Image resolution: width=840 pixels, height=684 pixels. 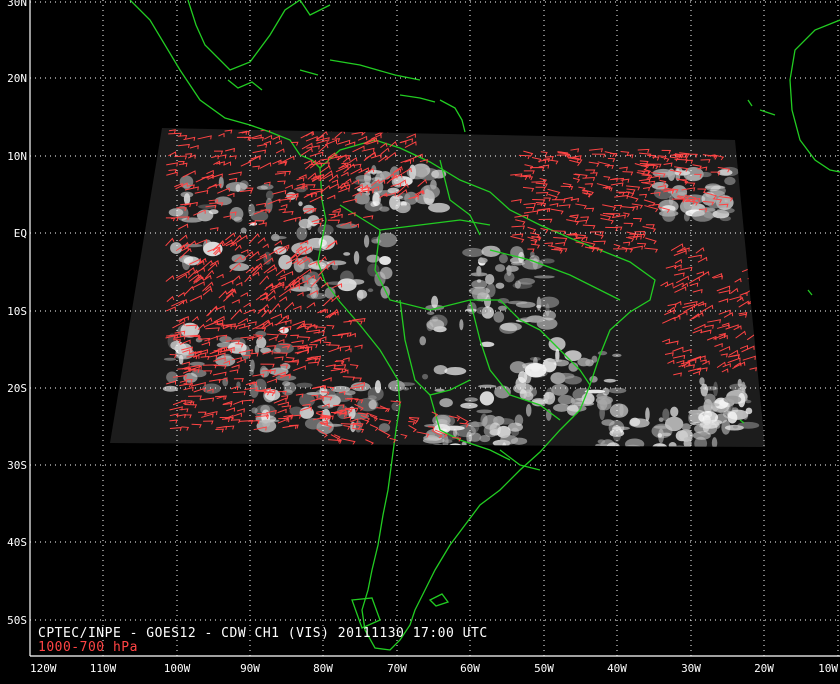 I want to click on latitude-labels: 30N 20N 10N EQ 10S 20S 30S 40S 50S, so click(x=17, y=313).